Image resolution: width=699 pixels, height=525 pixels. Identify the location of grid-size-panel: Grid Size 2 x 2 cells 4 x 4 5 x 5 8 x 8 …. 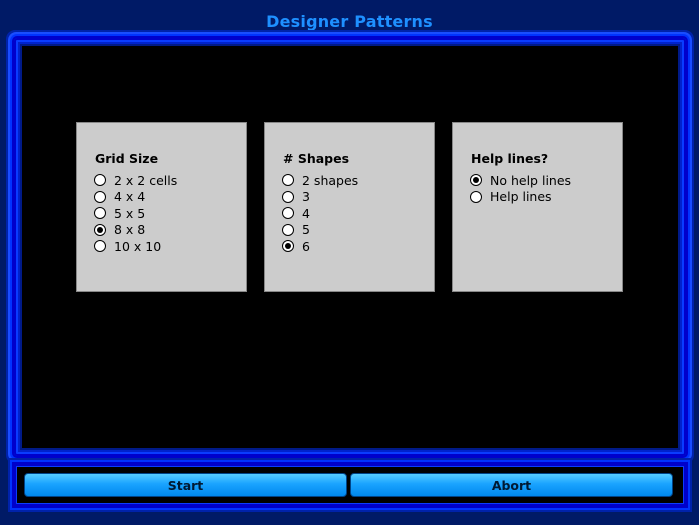
(161, 207).